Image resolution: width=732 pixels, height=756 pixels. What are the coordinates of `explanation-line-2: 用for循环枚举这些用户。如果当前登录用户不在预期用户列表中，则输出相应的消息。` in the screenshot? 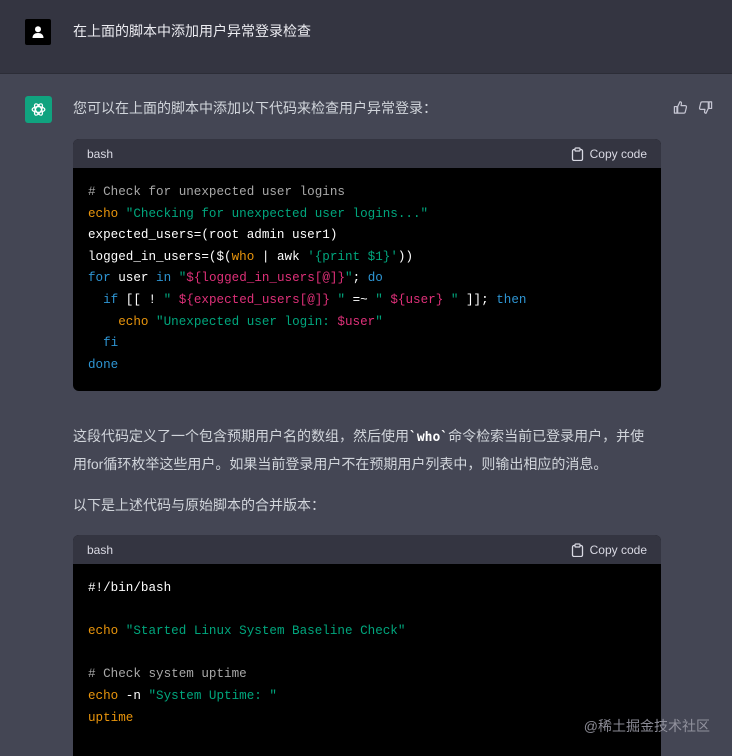 It's located at (340, 464).